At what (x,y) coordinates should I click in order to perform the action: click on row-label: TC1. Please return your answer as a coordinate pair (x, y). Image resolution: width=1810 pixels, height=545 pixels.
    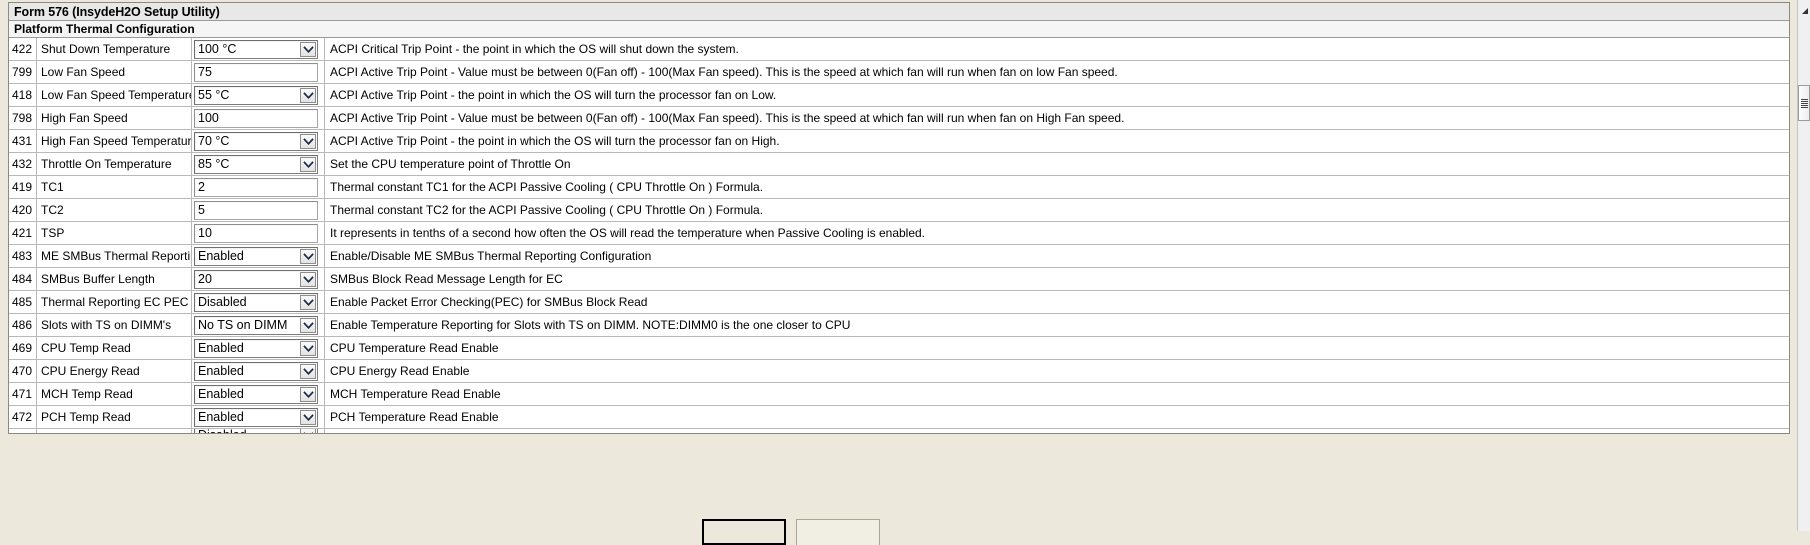
    Looking at the image, I should click on (114, 187).